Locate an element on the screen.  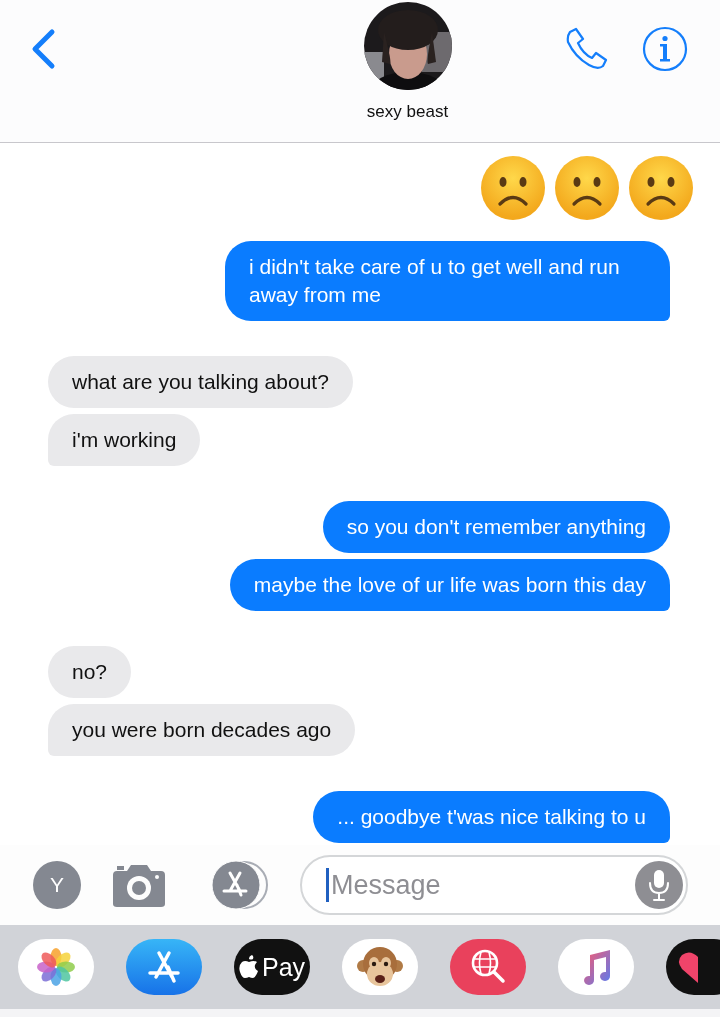
message-bubble: so you don't remember anything is located at coordinates (496, 527).